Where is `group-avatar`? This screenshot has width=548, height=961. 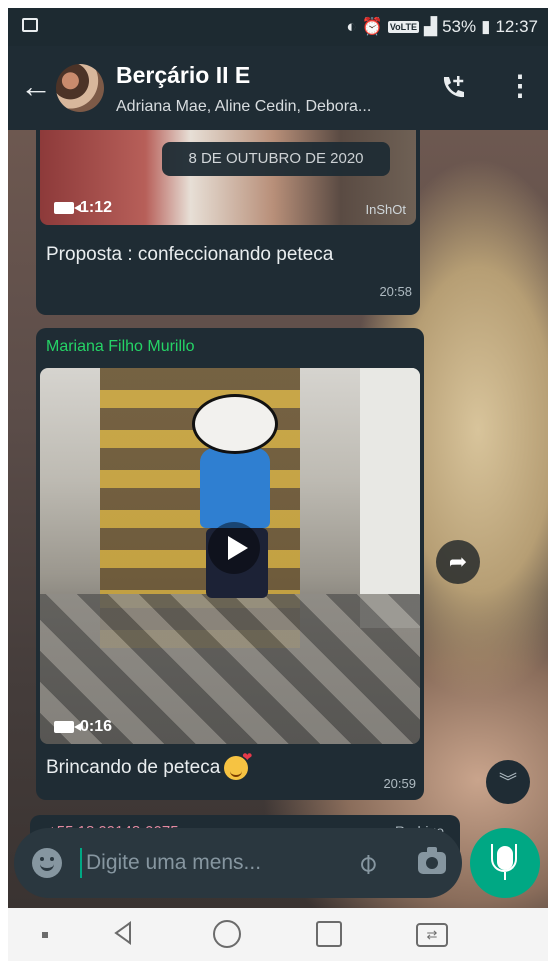
group-avatar is located at coordinates (80, 88).